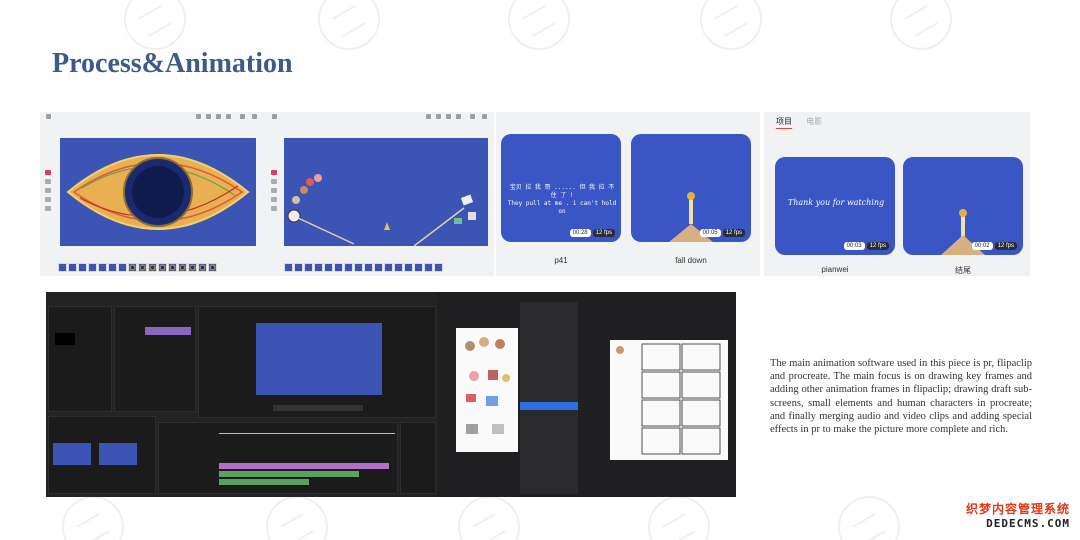 Image resolution: width=1080 pixels, height=540 pixels. Describe the element at coordinates (836, 202) in the screenshot. I see `card-caption: Thank you for watching` at that location.